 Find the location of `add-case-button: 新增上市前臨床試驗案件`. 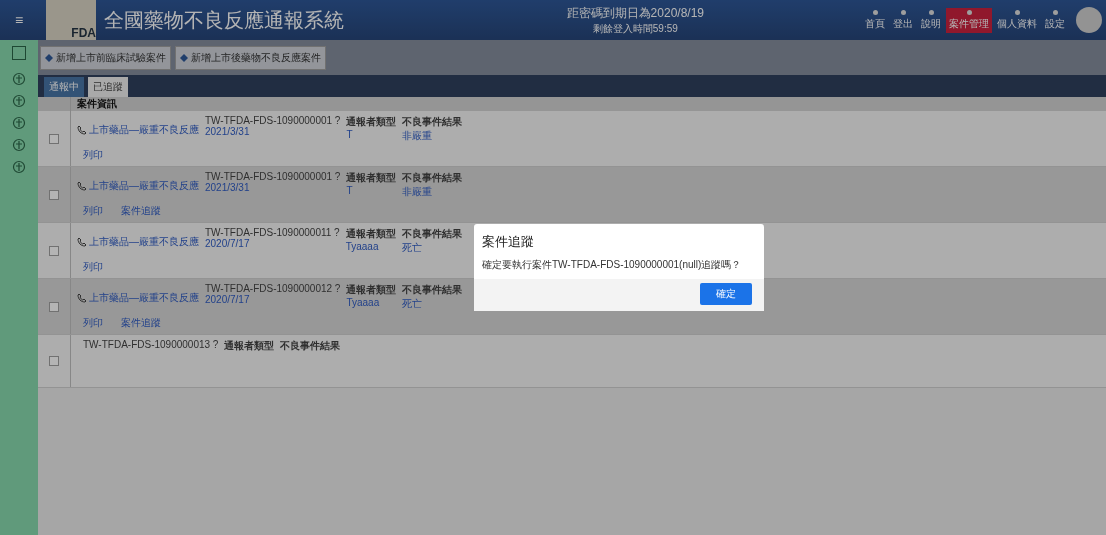

add-case-button: 新增上市前臨床試驗案件 is located at coordinates (105, 57).